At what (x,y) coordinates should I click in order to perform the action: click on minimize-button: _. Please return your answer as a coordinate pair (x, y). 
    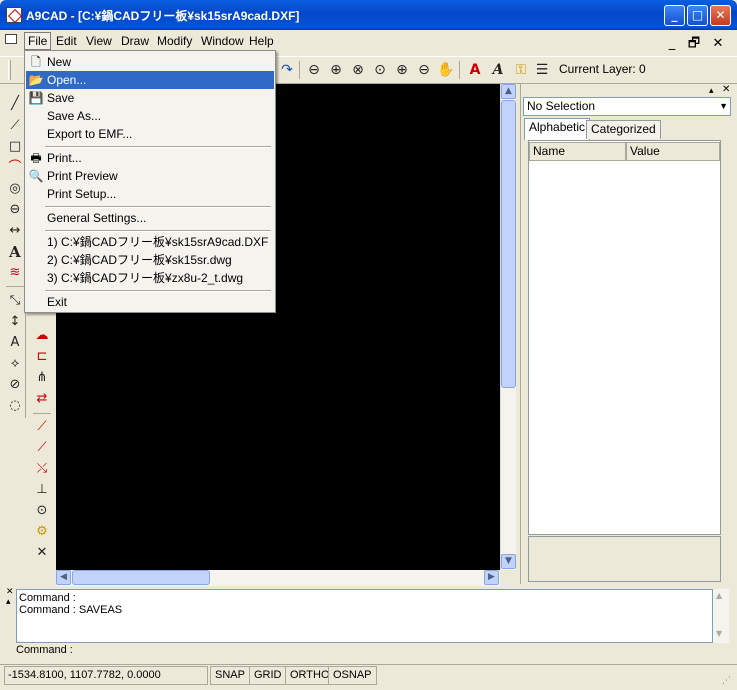
    Looking at the image, I should click on (674, 15).